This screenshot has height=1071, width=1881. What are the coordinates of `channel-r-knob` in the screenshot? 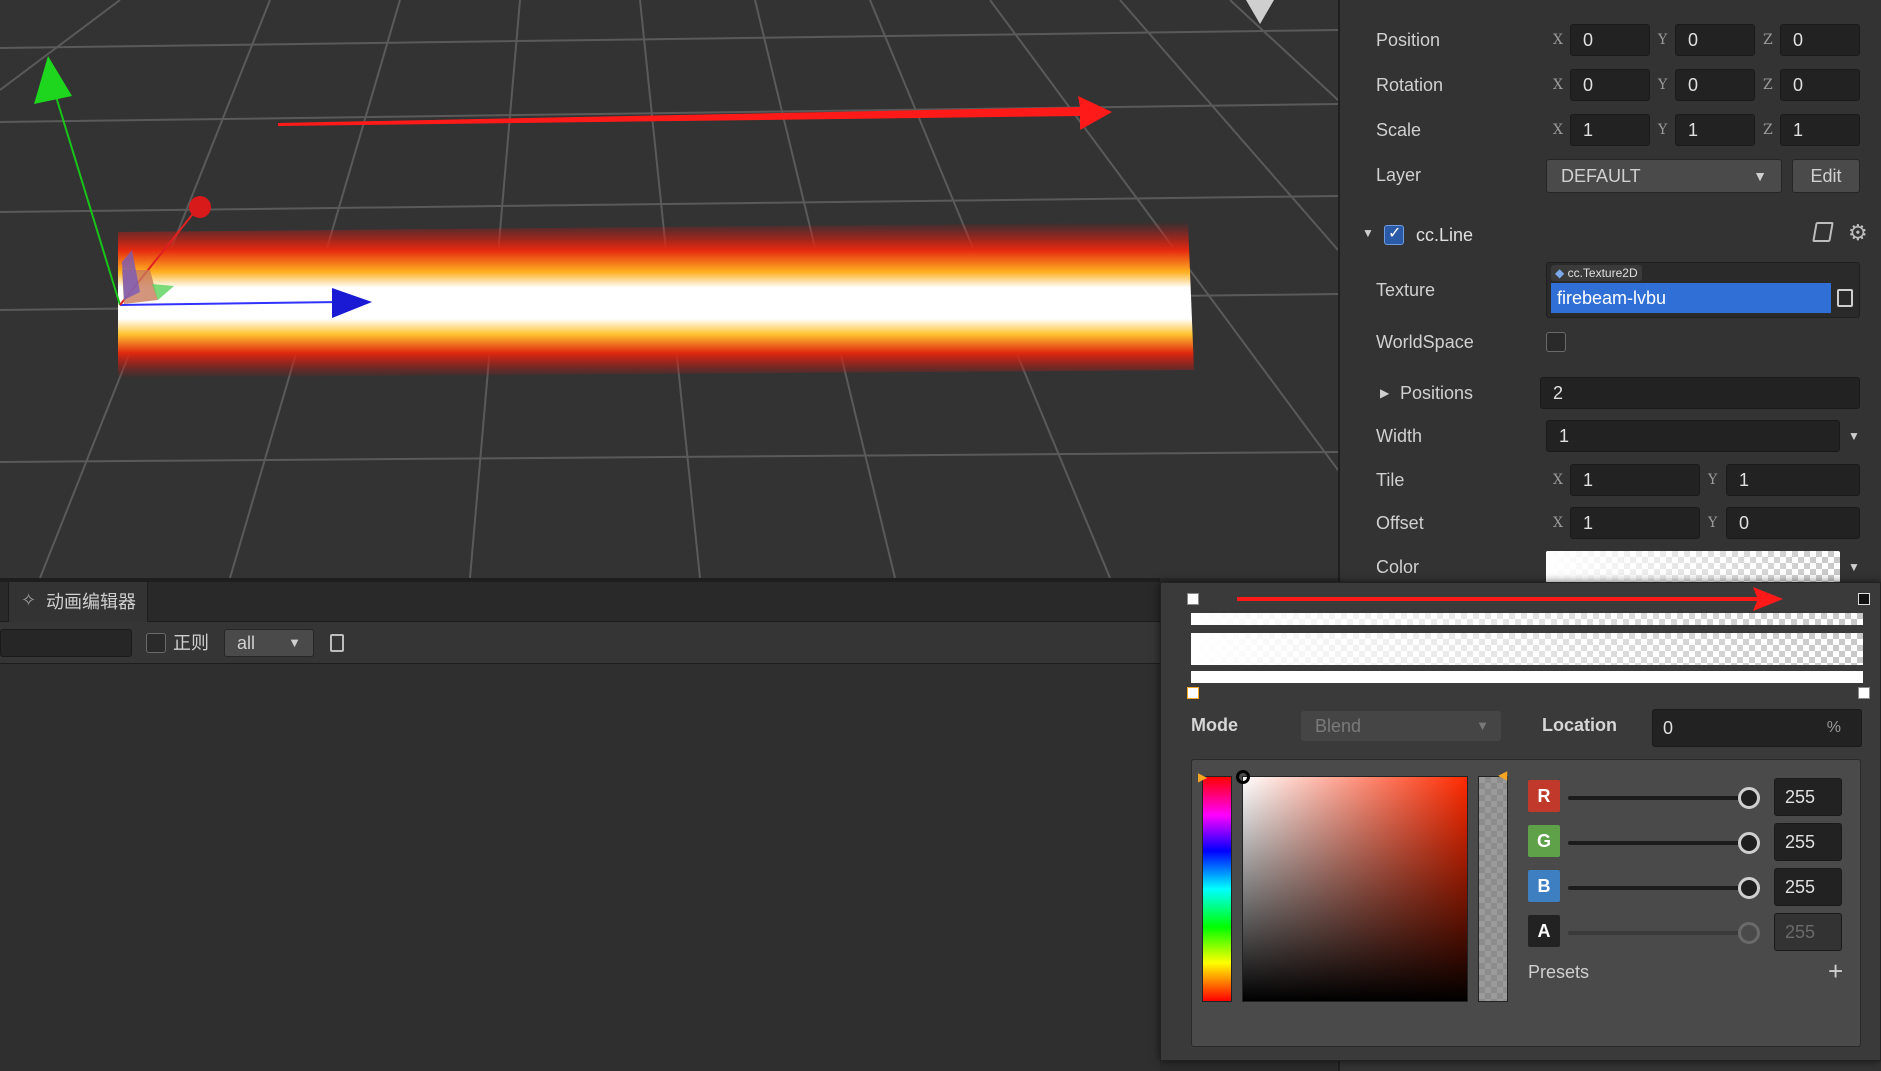 It's located at (1749, 798).